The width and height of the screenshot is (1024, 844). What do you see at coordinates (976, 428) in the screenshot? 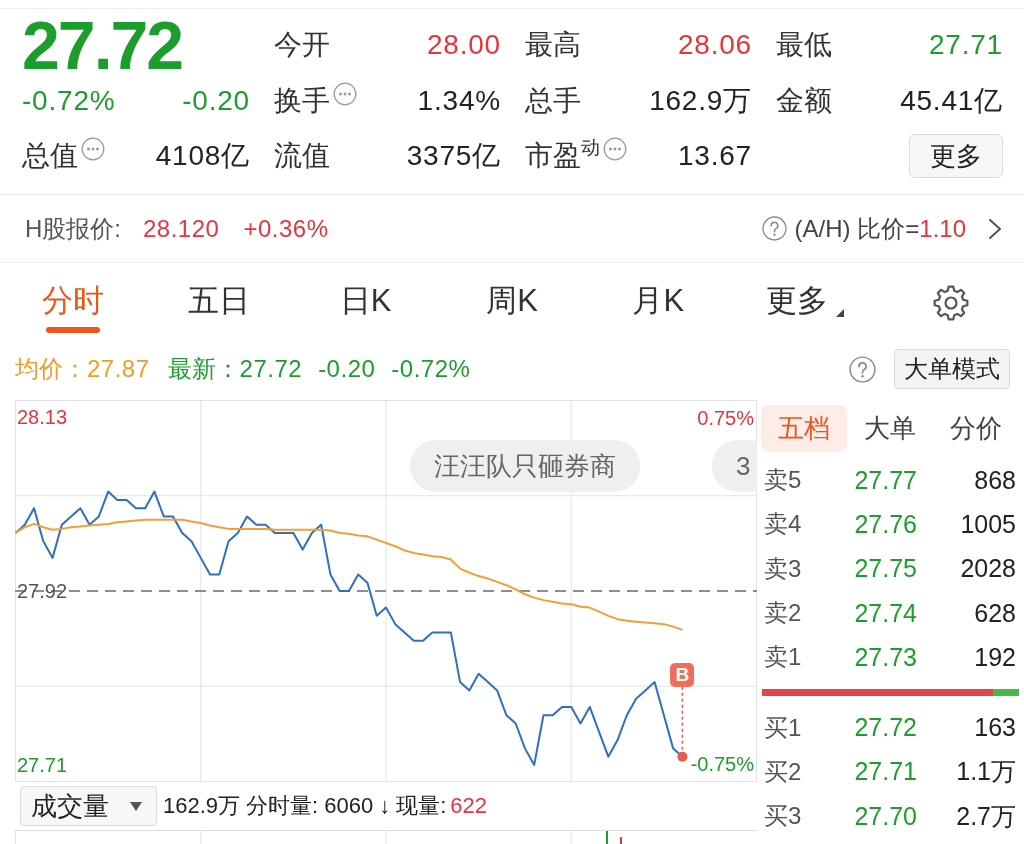
I see `order-book-tab: 分价` at bounding box center [976, 428].